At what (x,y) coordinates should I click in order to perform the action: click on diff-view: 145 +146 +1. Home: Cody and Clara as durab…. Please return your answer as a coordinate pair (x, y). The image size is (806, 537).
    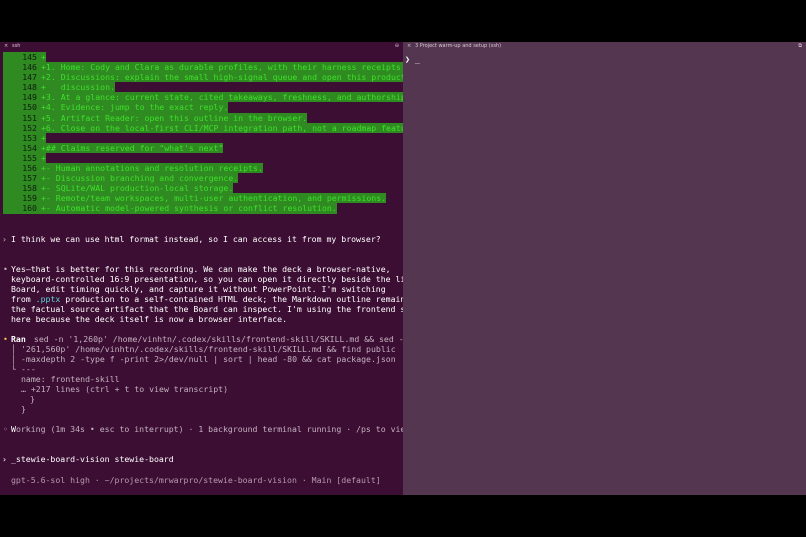
    Looking at the image, I should click on (203, 133).